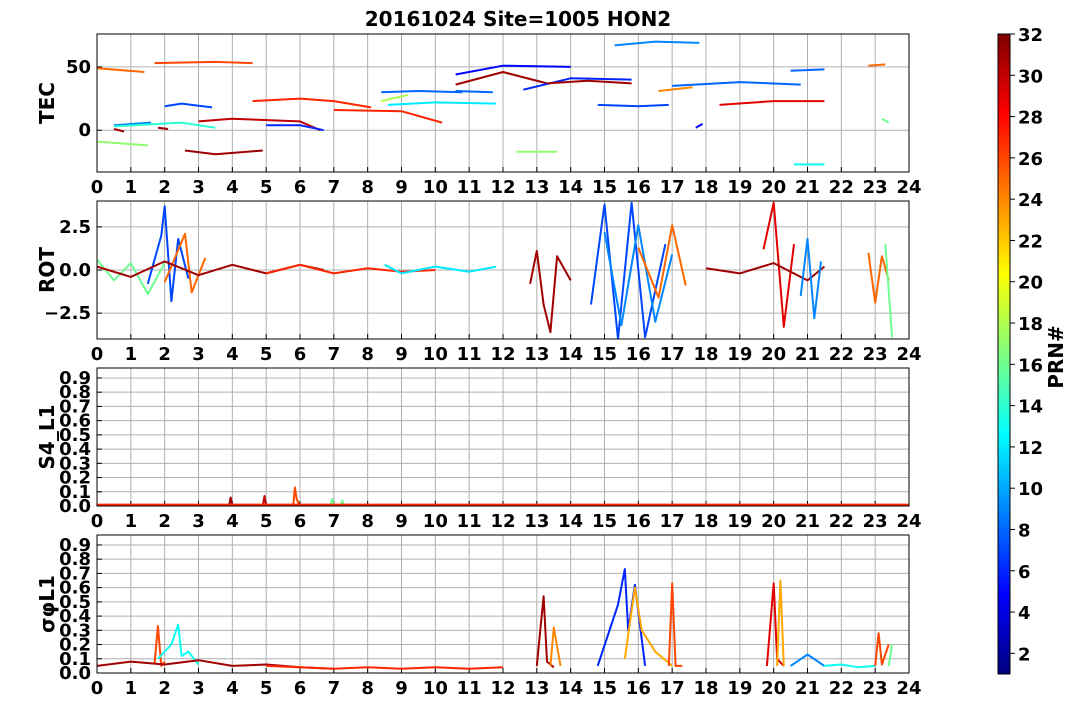 This screenshot has width=1077, height=709. I want to click on x-tick-label: 24, so click(908, 688).